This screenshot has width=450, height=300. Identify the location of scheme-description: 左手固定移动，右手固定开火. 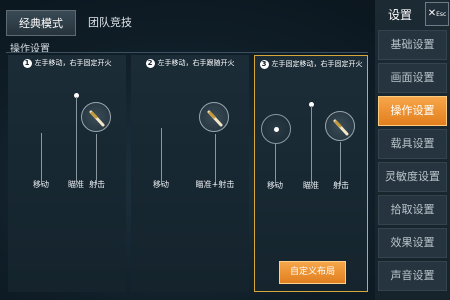
(317, 64).